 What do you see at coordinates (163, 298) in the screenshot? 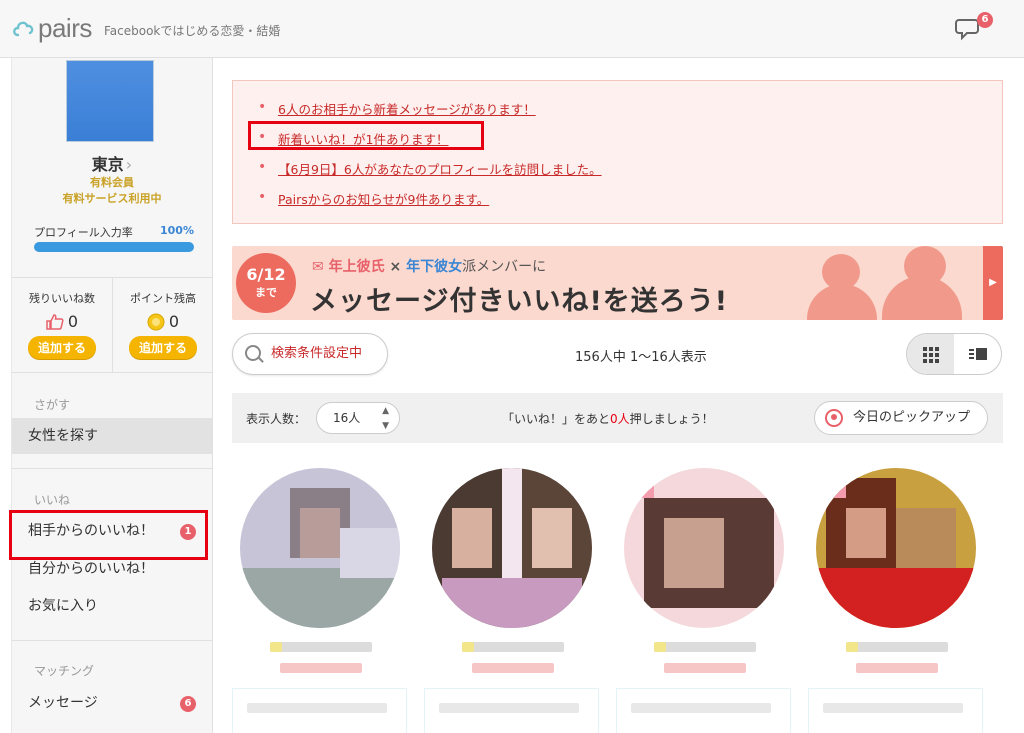
I see `points-label: ポイント残高` at bounding box center [163, 298].